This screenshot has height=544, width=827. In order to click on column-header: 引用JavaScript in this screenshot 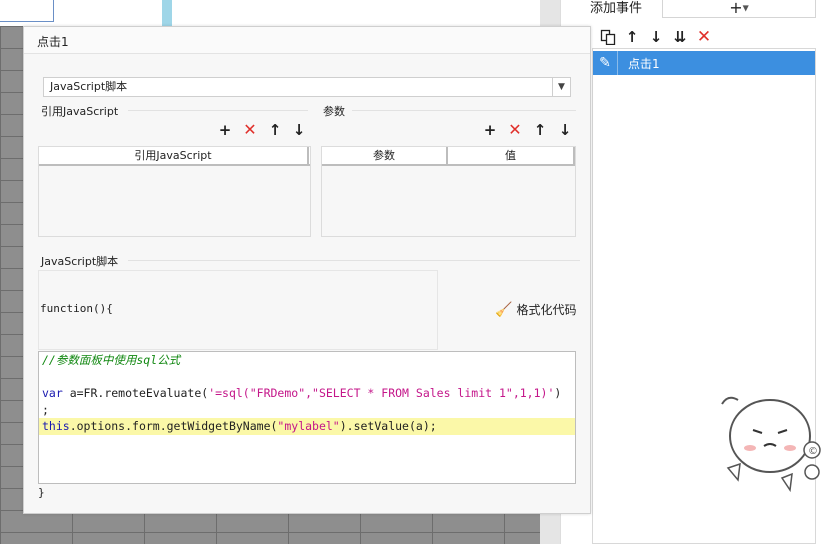, I will do `click(174, 155)`.